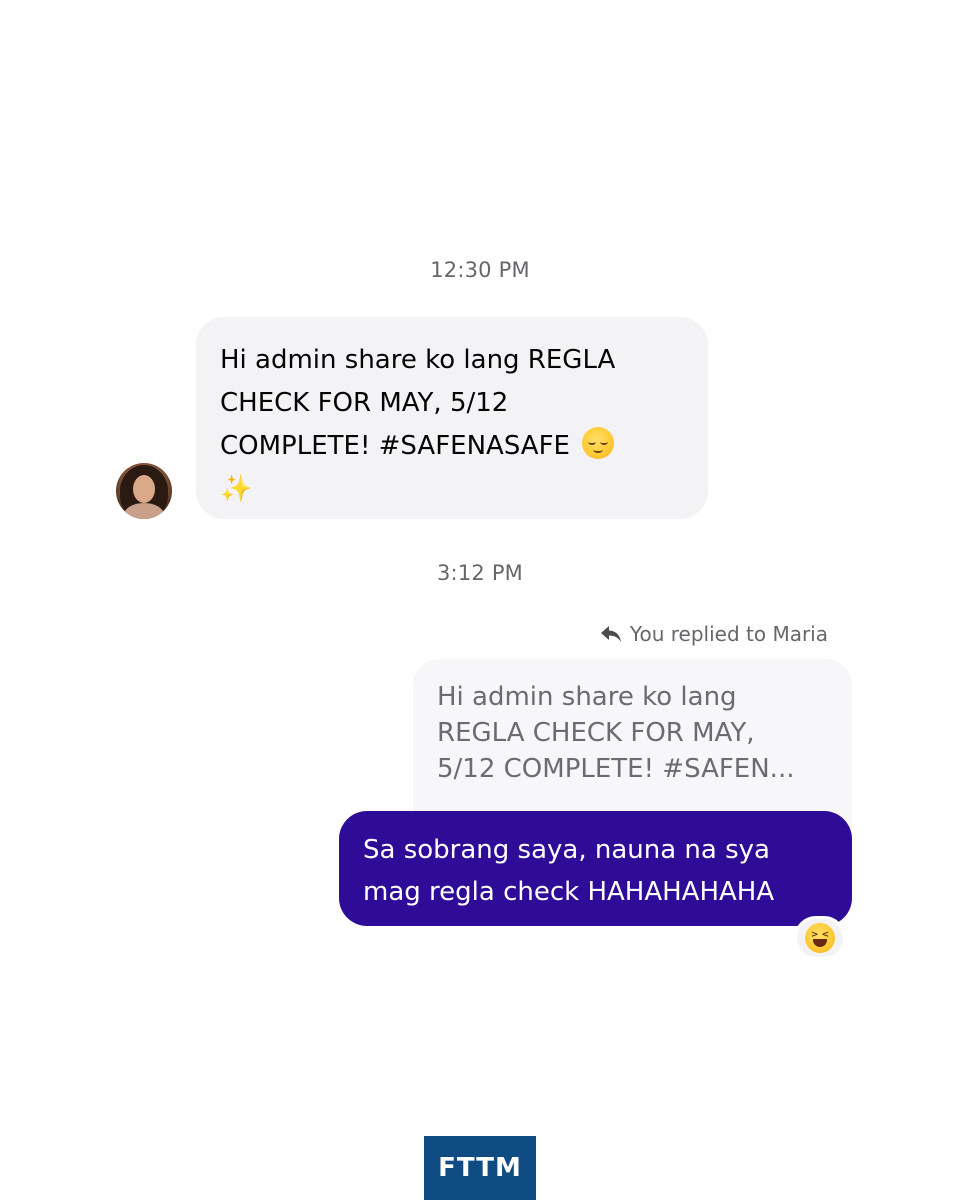  I want to click on sparkles-icon: ✨, so click(236, 489).